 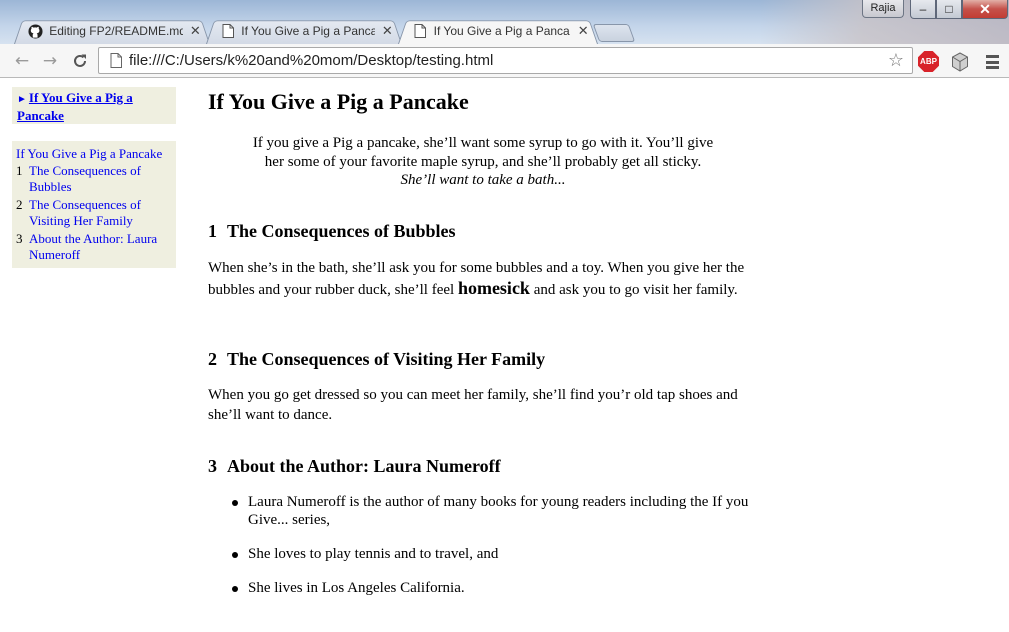 I want to click on tab-pig-pancake-1: If You Give a Pig a Pancake ✕, so click(x=304, y=31).